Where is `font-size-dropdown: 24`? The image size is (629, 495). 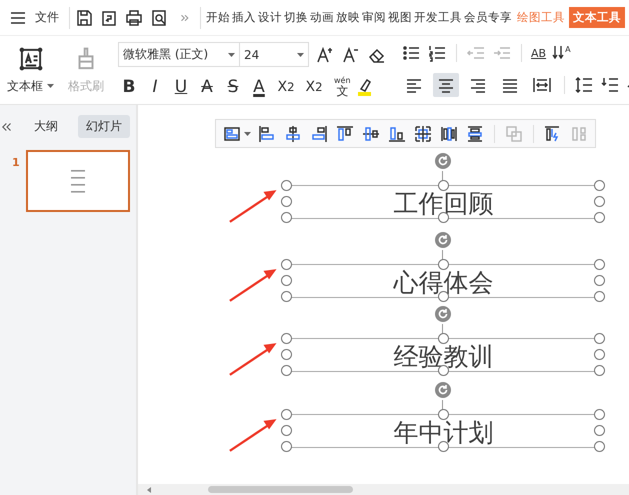
font-size-dropdown: 24 is located at coordinates (274, 54).